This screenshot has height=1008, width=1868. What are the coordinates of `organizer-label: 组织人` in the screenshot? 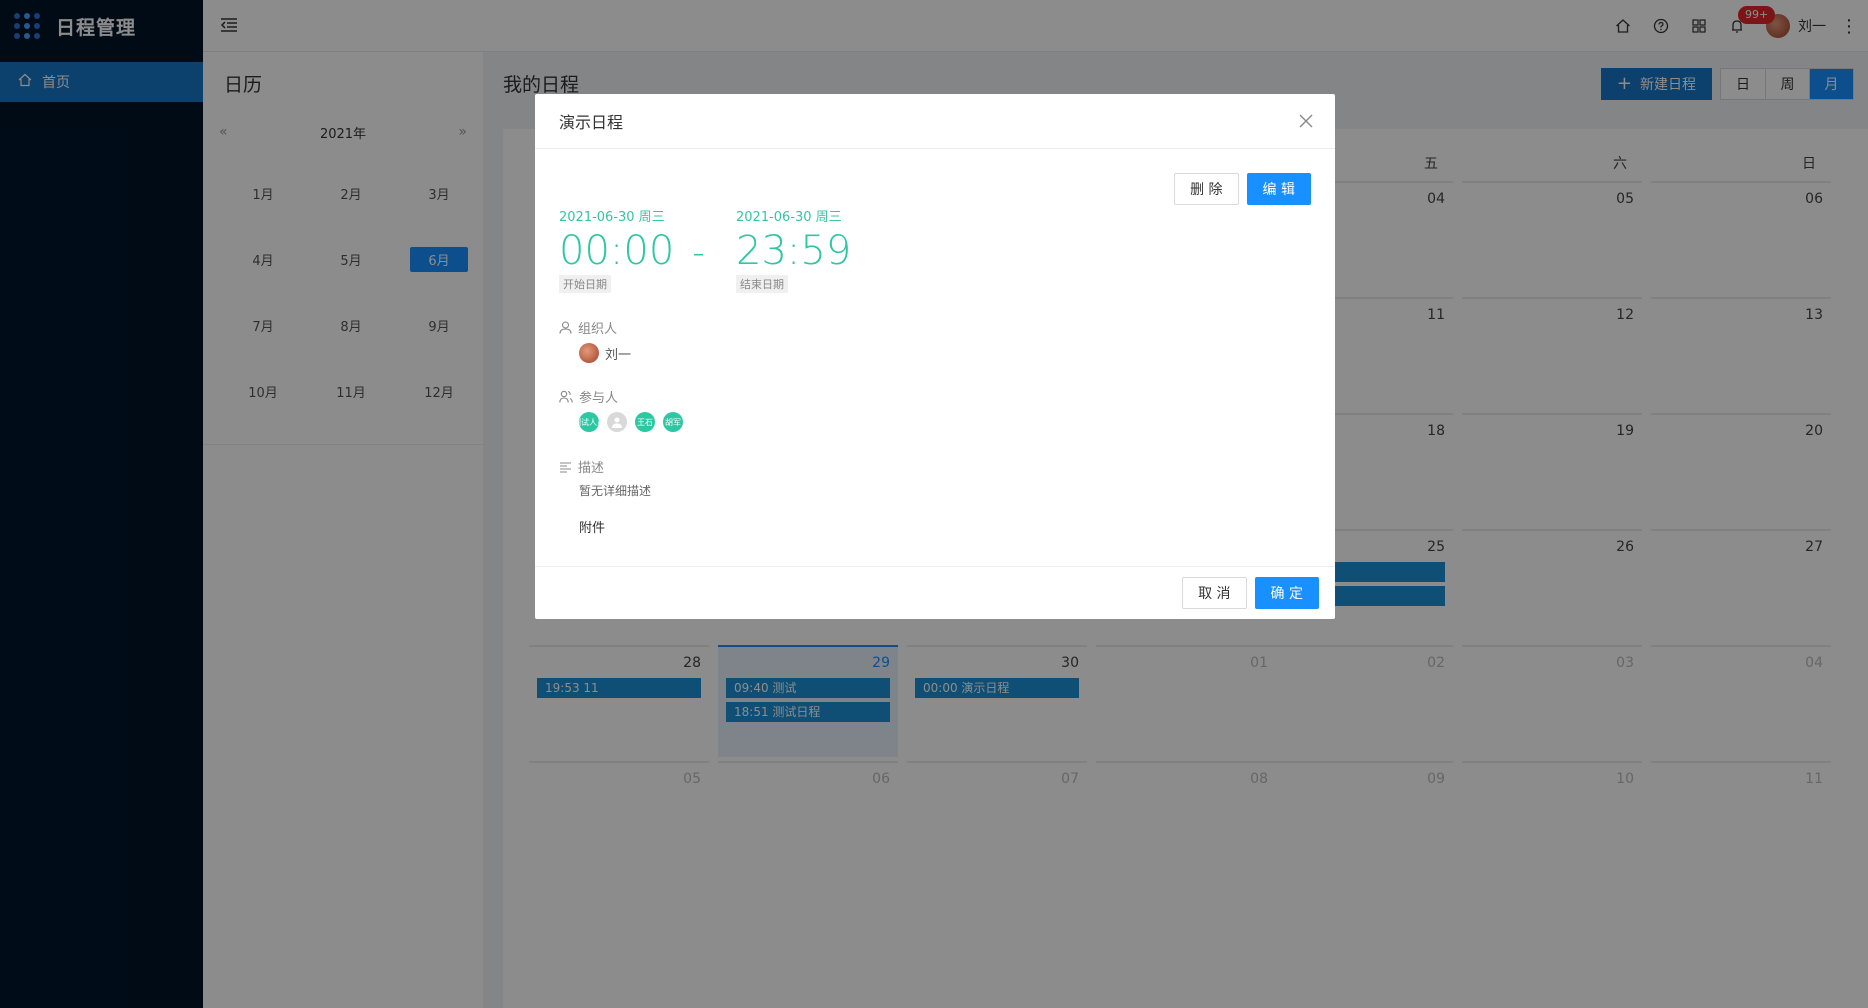 It's located at (588, 327).